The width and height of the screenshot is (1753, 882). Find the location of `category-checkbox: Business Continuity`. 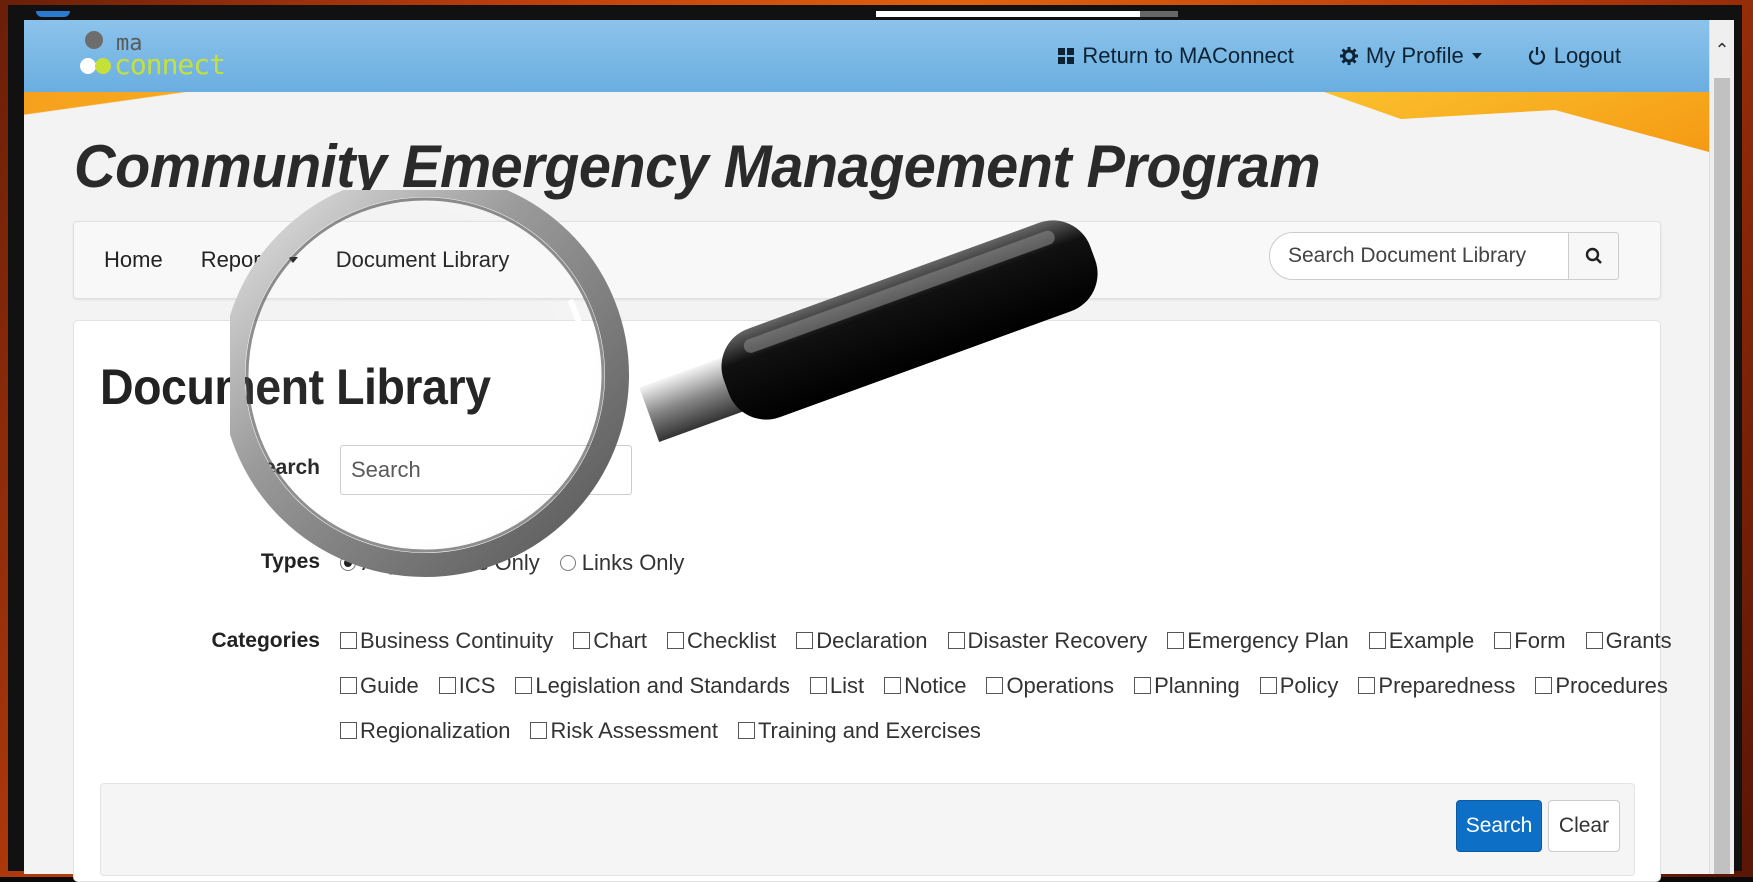

category-checkbox: Business Continuity is located at coordinates (446, 641).